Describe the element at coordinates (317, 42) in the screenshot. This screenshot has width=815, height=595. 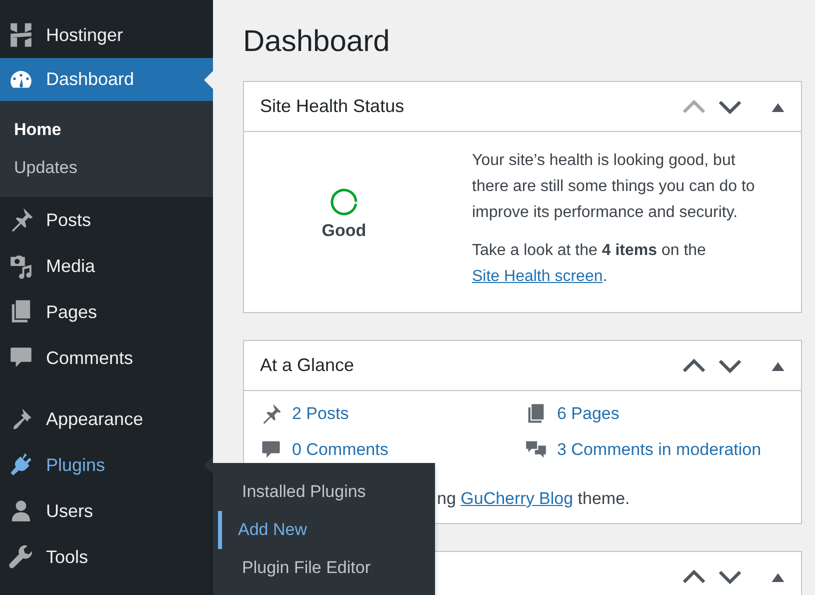
I see `page-title: Dashboard` at that location.